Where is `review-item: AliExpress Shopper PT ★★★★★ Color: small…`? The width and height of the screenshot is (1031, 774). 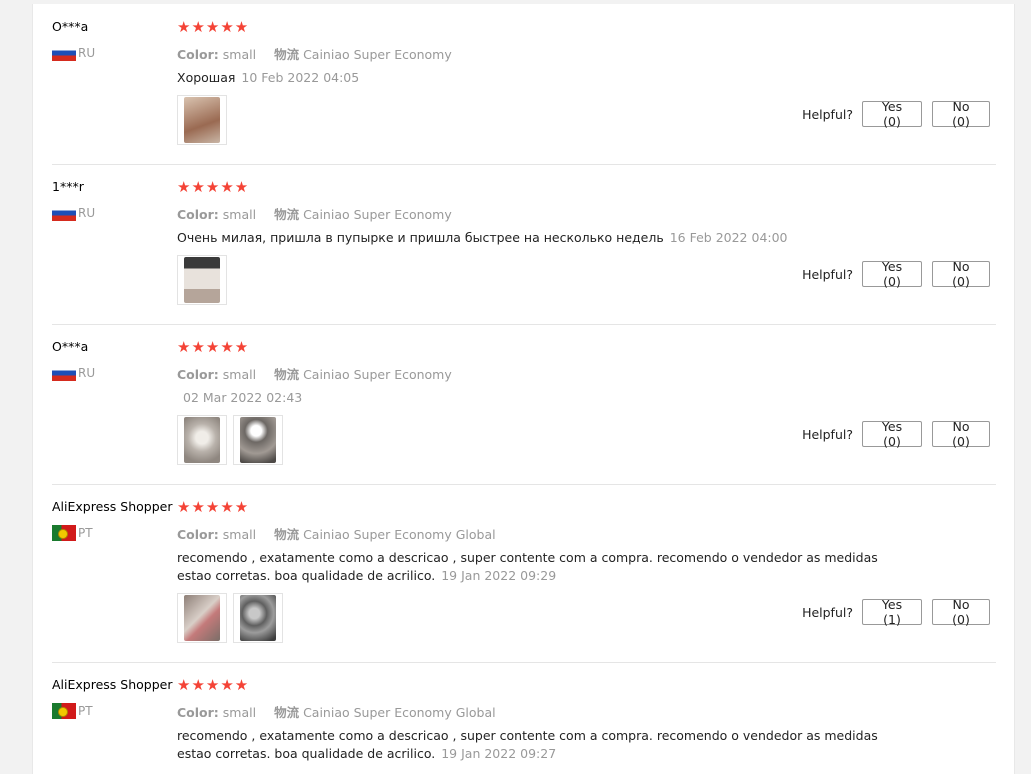
review-item: AliExpress Shopper PT ★★★★★ Color: small… is located at coordinates (524, 721).